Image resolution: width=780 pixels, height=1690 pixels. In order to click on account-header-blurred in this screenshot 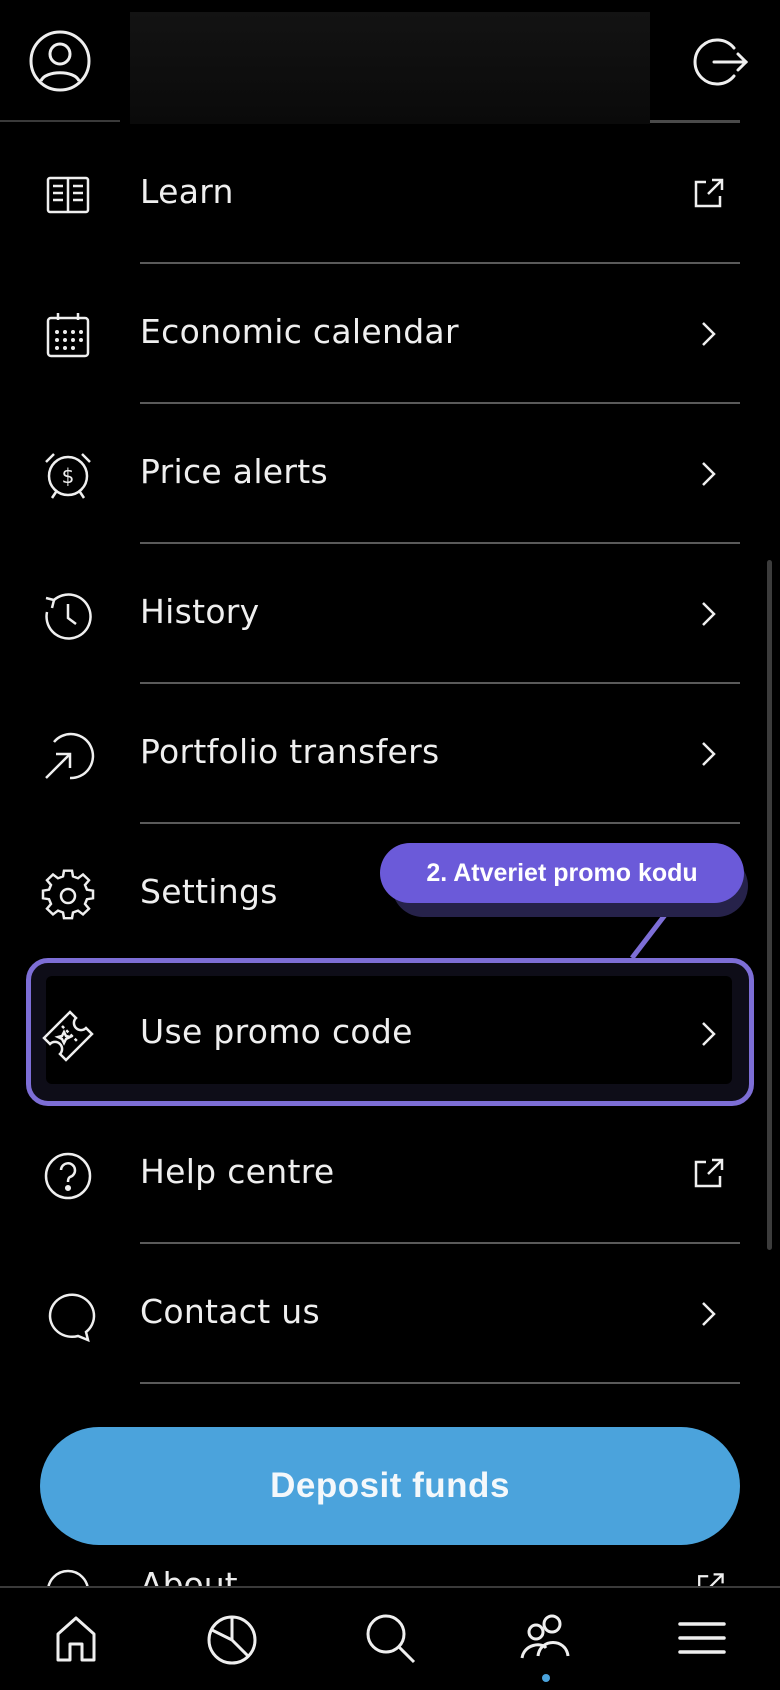, I will do `click(390, 68)`.